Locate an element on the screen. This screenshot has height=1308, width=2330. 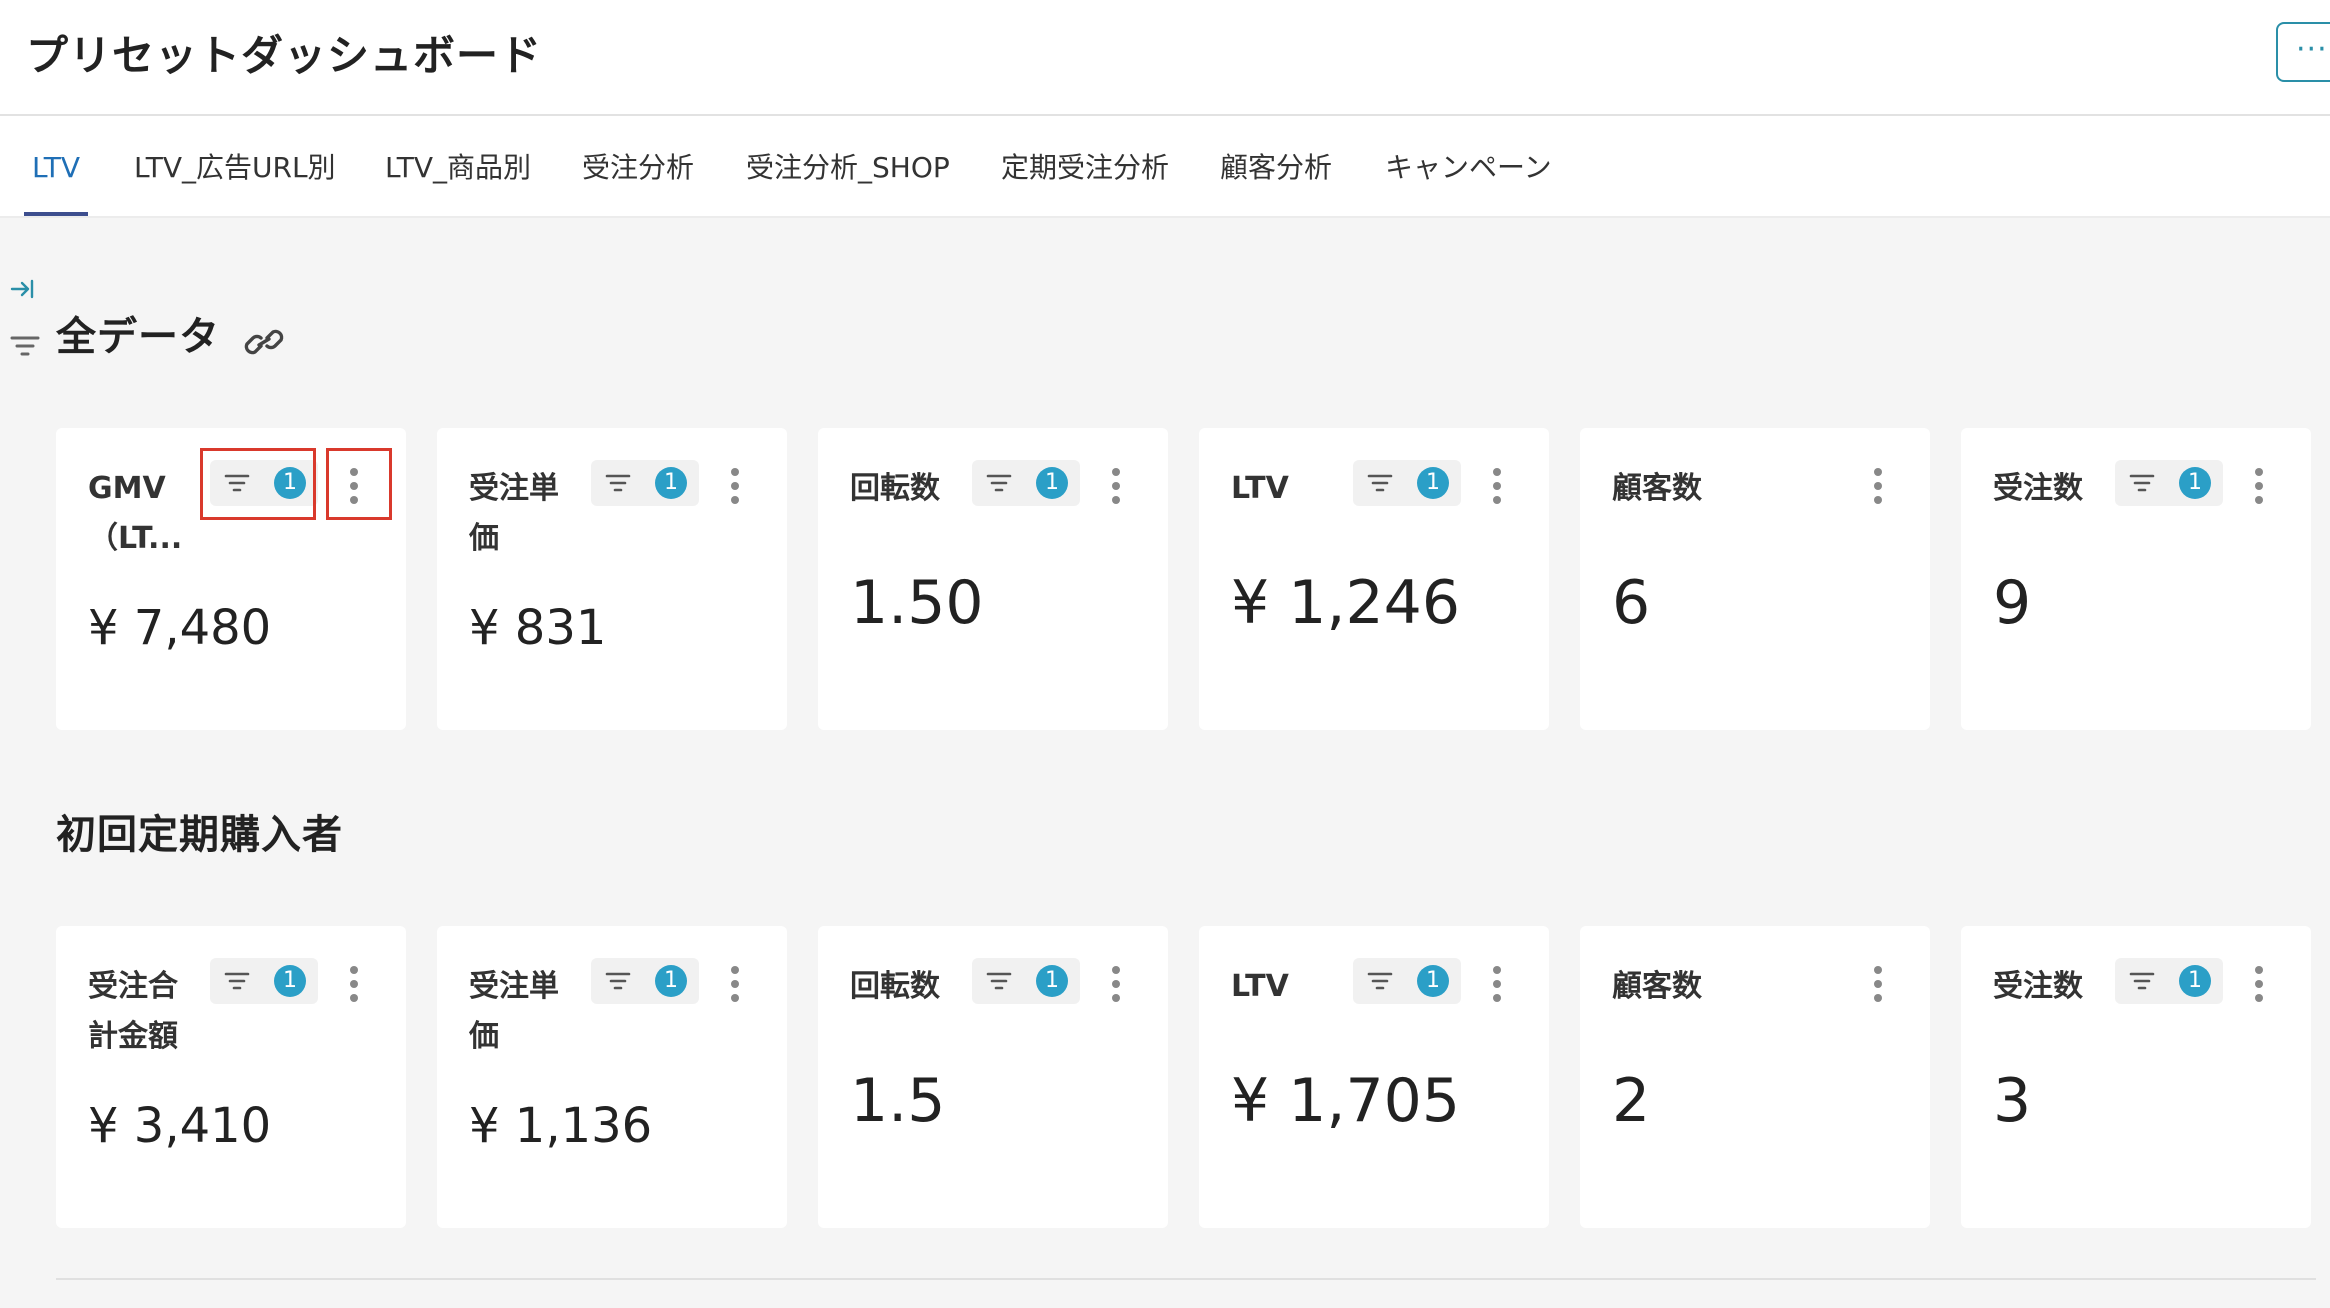
section-title-first-subscription: 初回定期購入者 is located at coordinates (199, 835).